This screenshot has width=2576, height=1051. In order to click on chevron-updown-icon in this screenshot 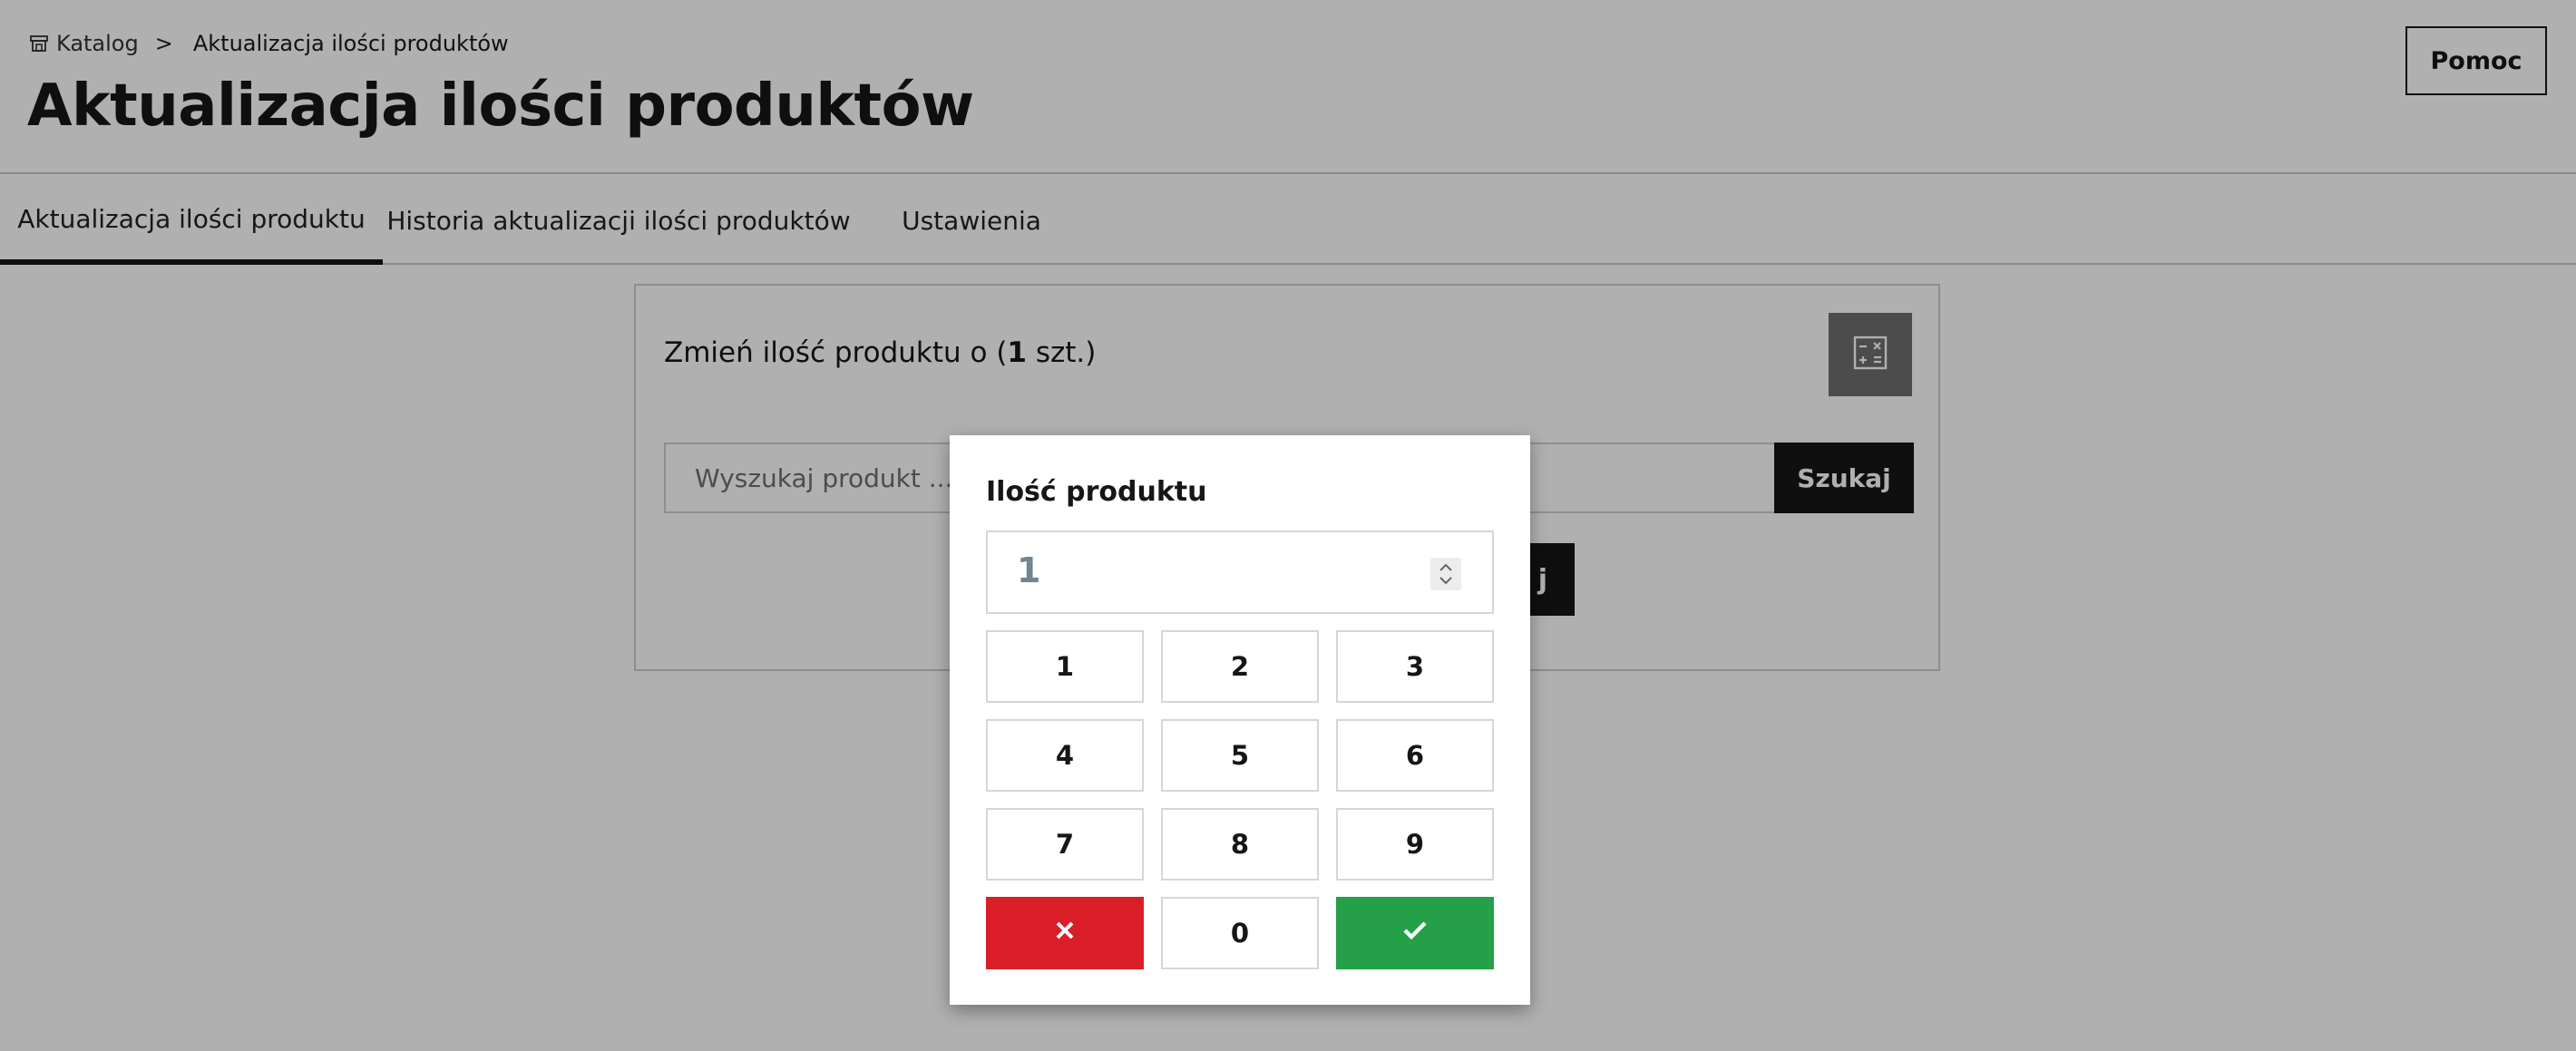, I will do `click(1445, 574)`.